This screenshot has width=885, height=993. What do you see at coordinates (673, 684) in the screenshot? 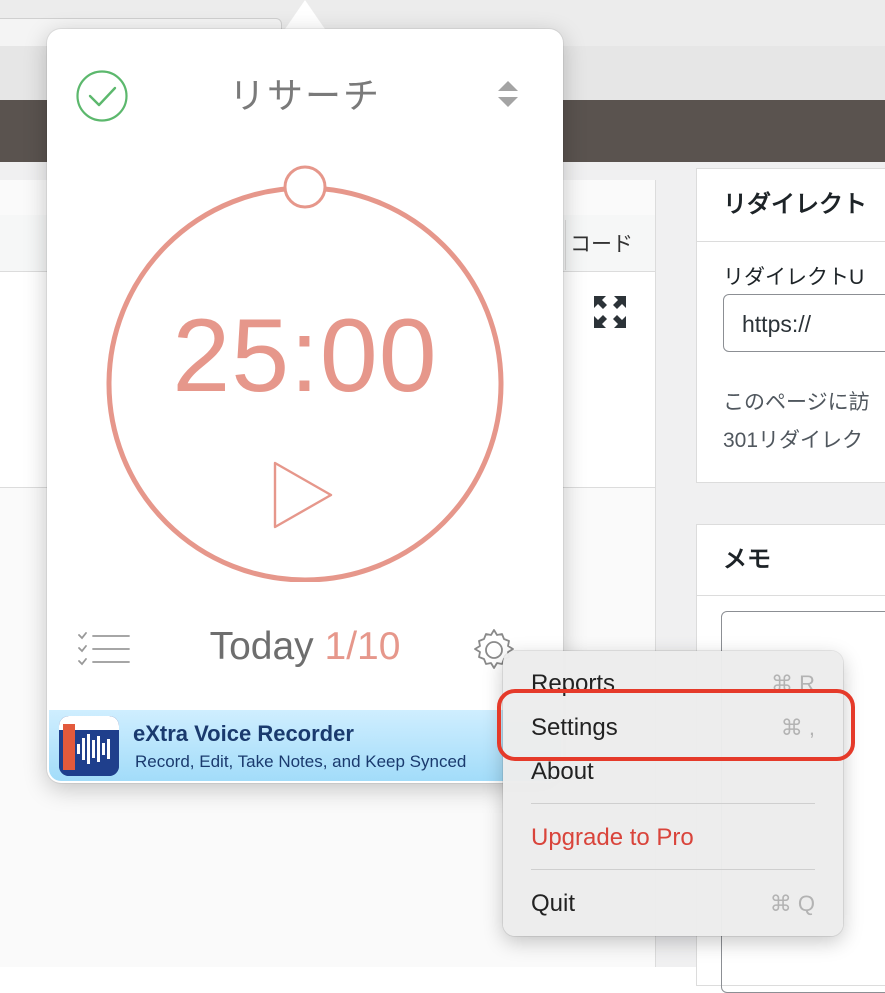
I see `menu-item-reports: Reports ⌘ R` at bounding box center [673, 684].